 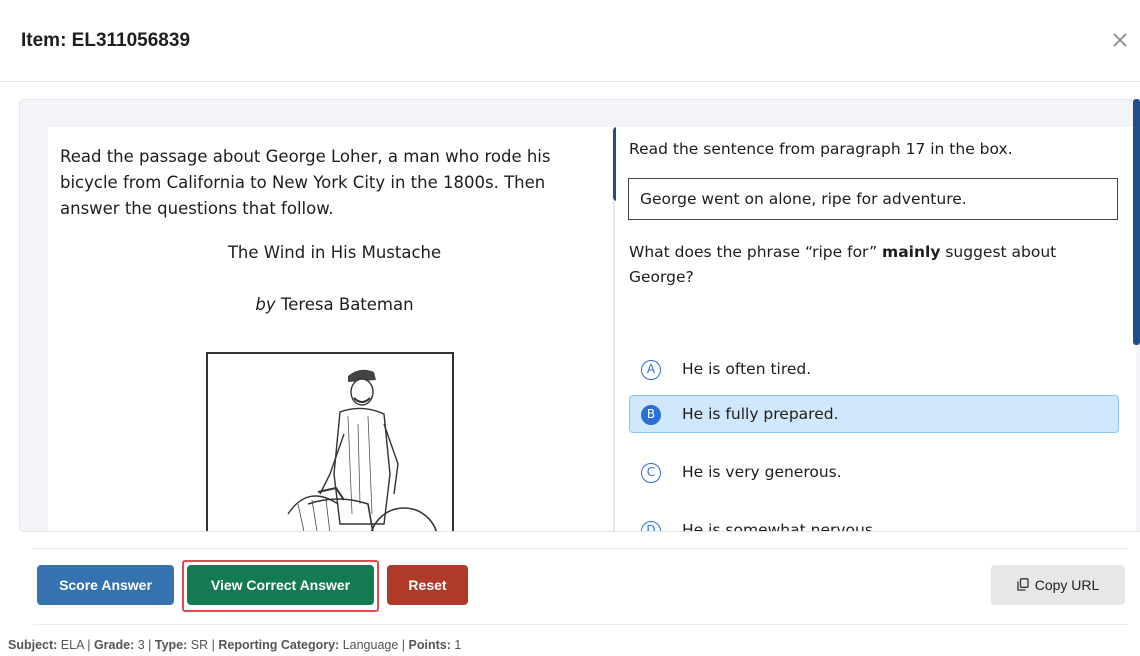 What do you see at coordinates (199, 645) in the screenshot?
I see `type-value: SR` at bounding box center [199, 645].